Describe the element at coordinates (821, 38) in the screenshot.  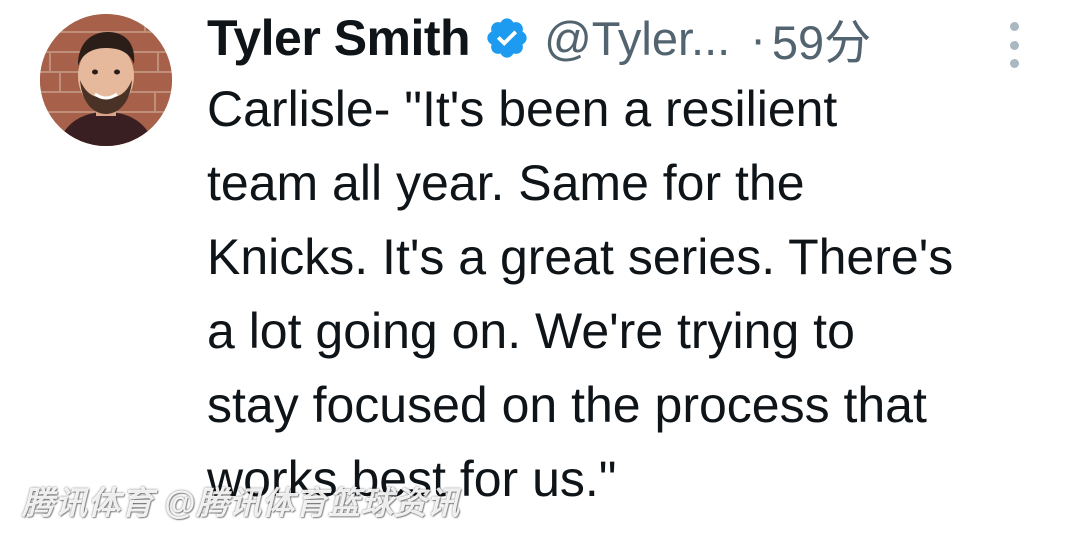
I see `timestamp: 59分` at that location.